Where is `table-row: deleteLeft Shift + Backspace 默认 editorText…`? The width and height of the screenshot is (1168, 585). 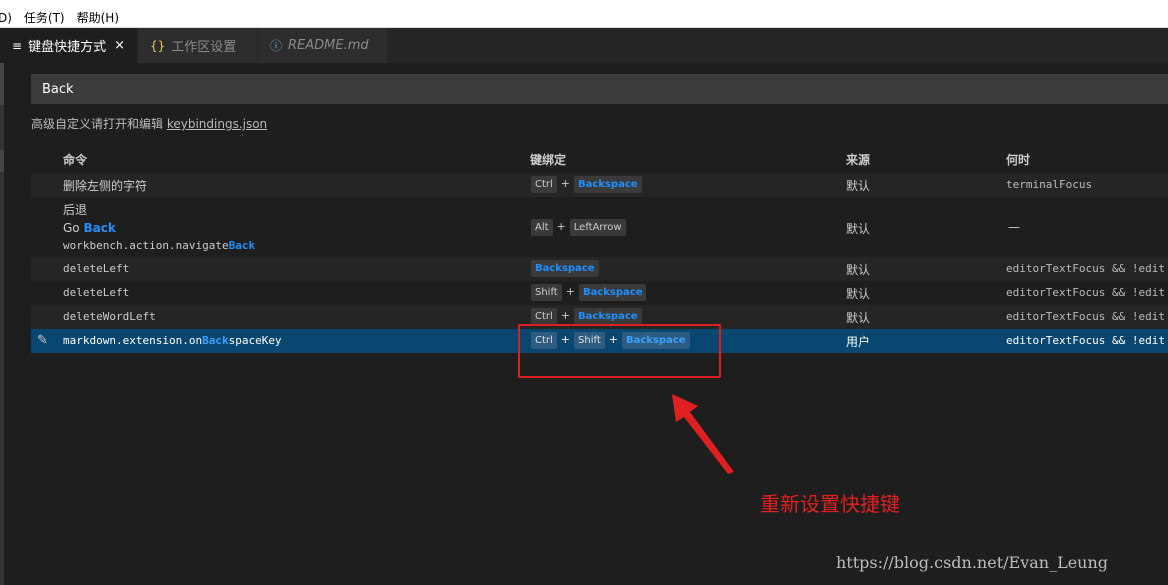 table-row: deleteLeft Shift + Backspace 默认 editorText… is located at coordinates (599, 293).